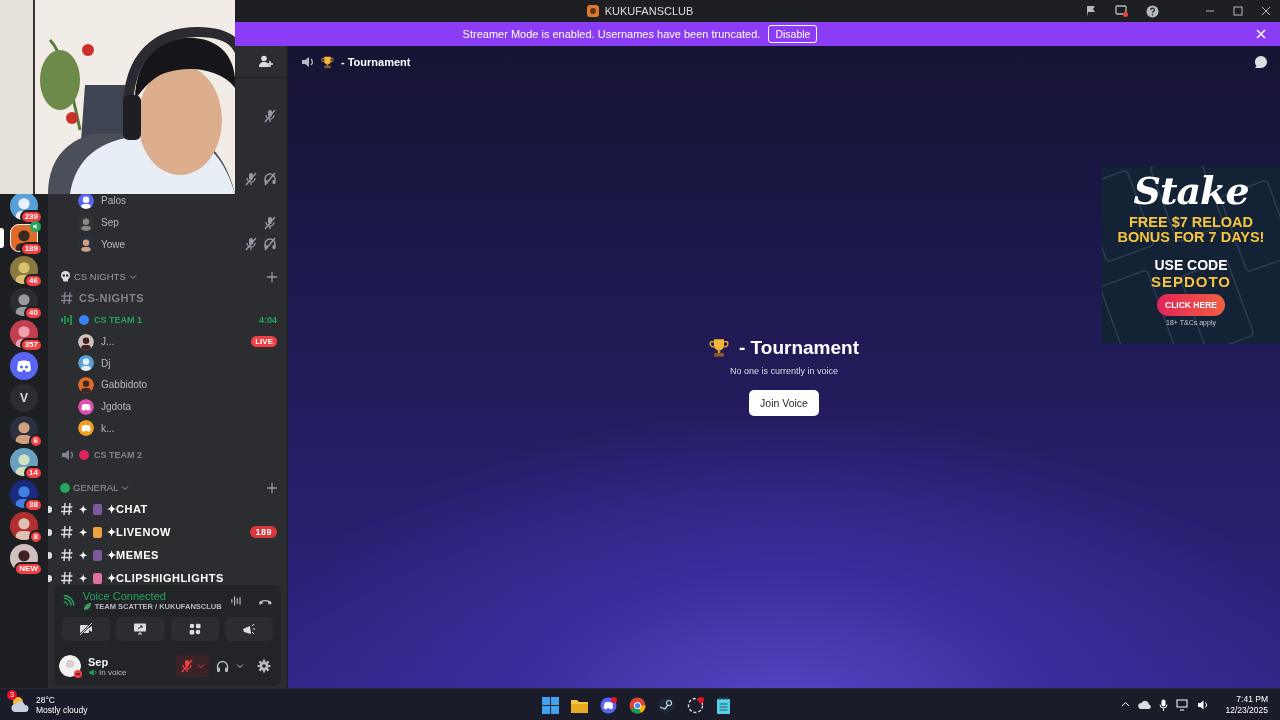 This screenshot has height=720, width=1280. I want to click on skull-icon, so click(65, 277).